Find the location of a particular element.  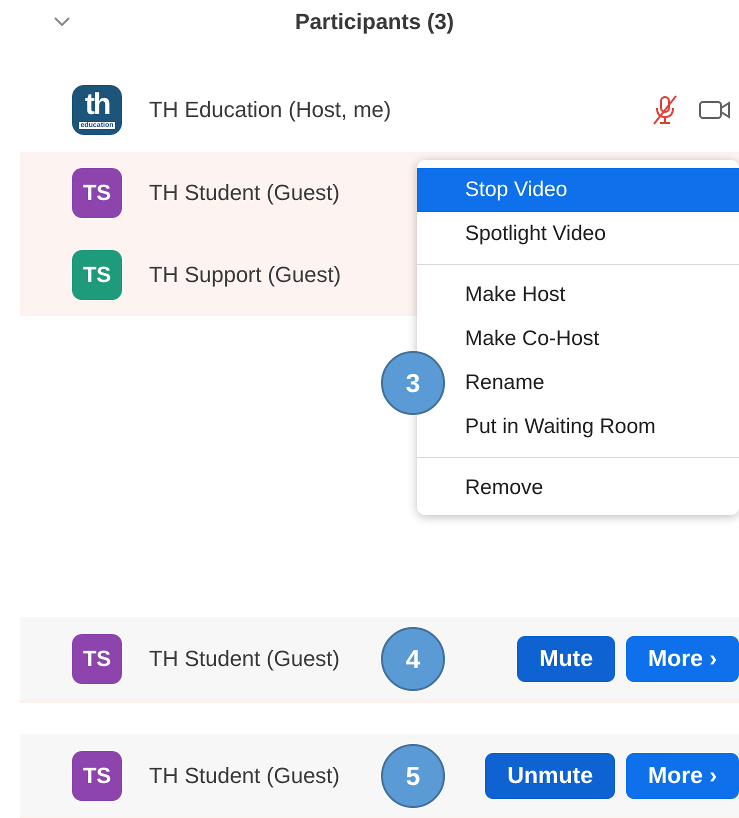

participant-name: TH Support (Guest) is located at coordinates (245, 275).